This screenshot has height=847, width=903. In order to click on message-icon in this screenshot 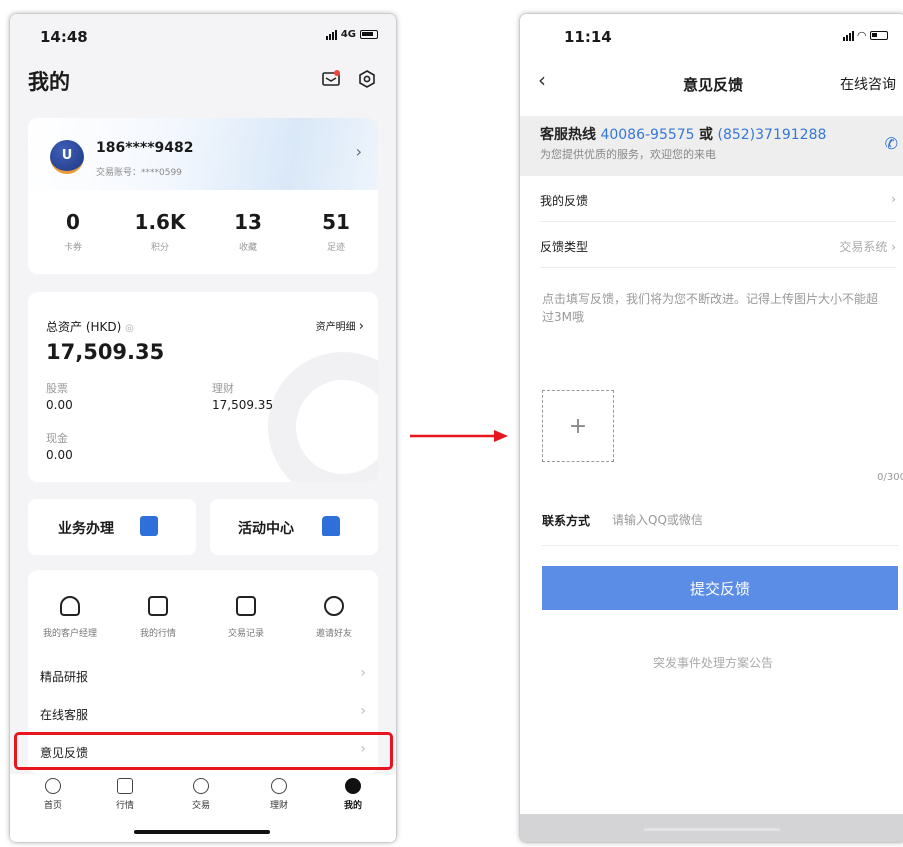, I will do `click(331, 79)`.